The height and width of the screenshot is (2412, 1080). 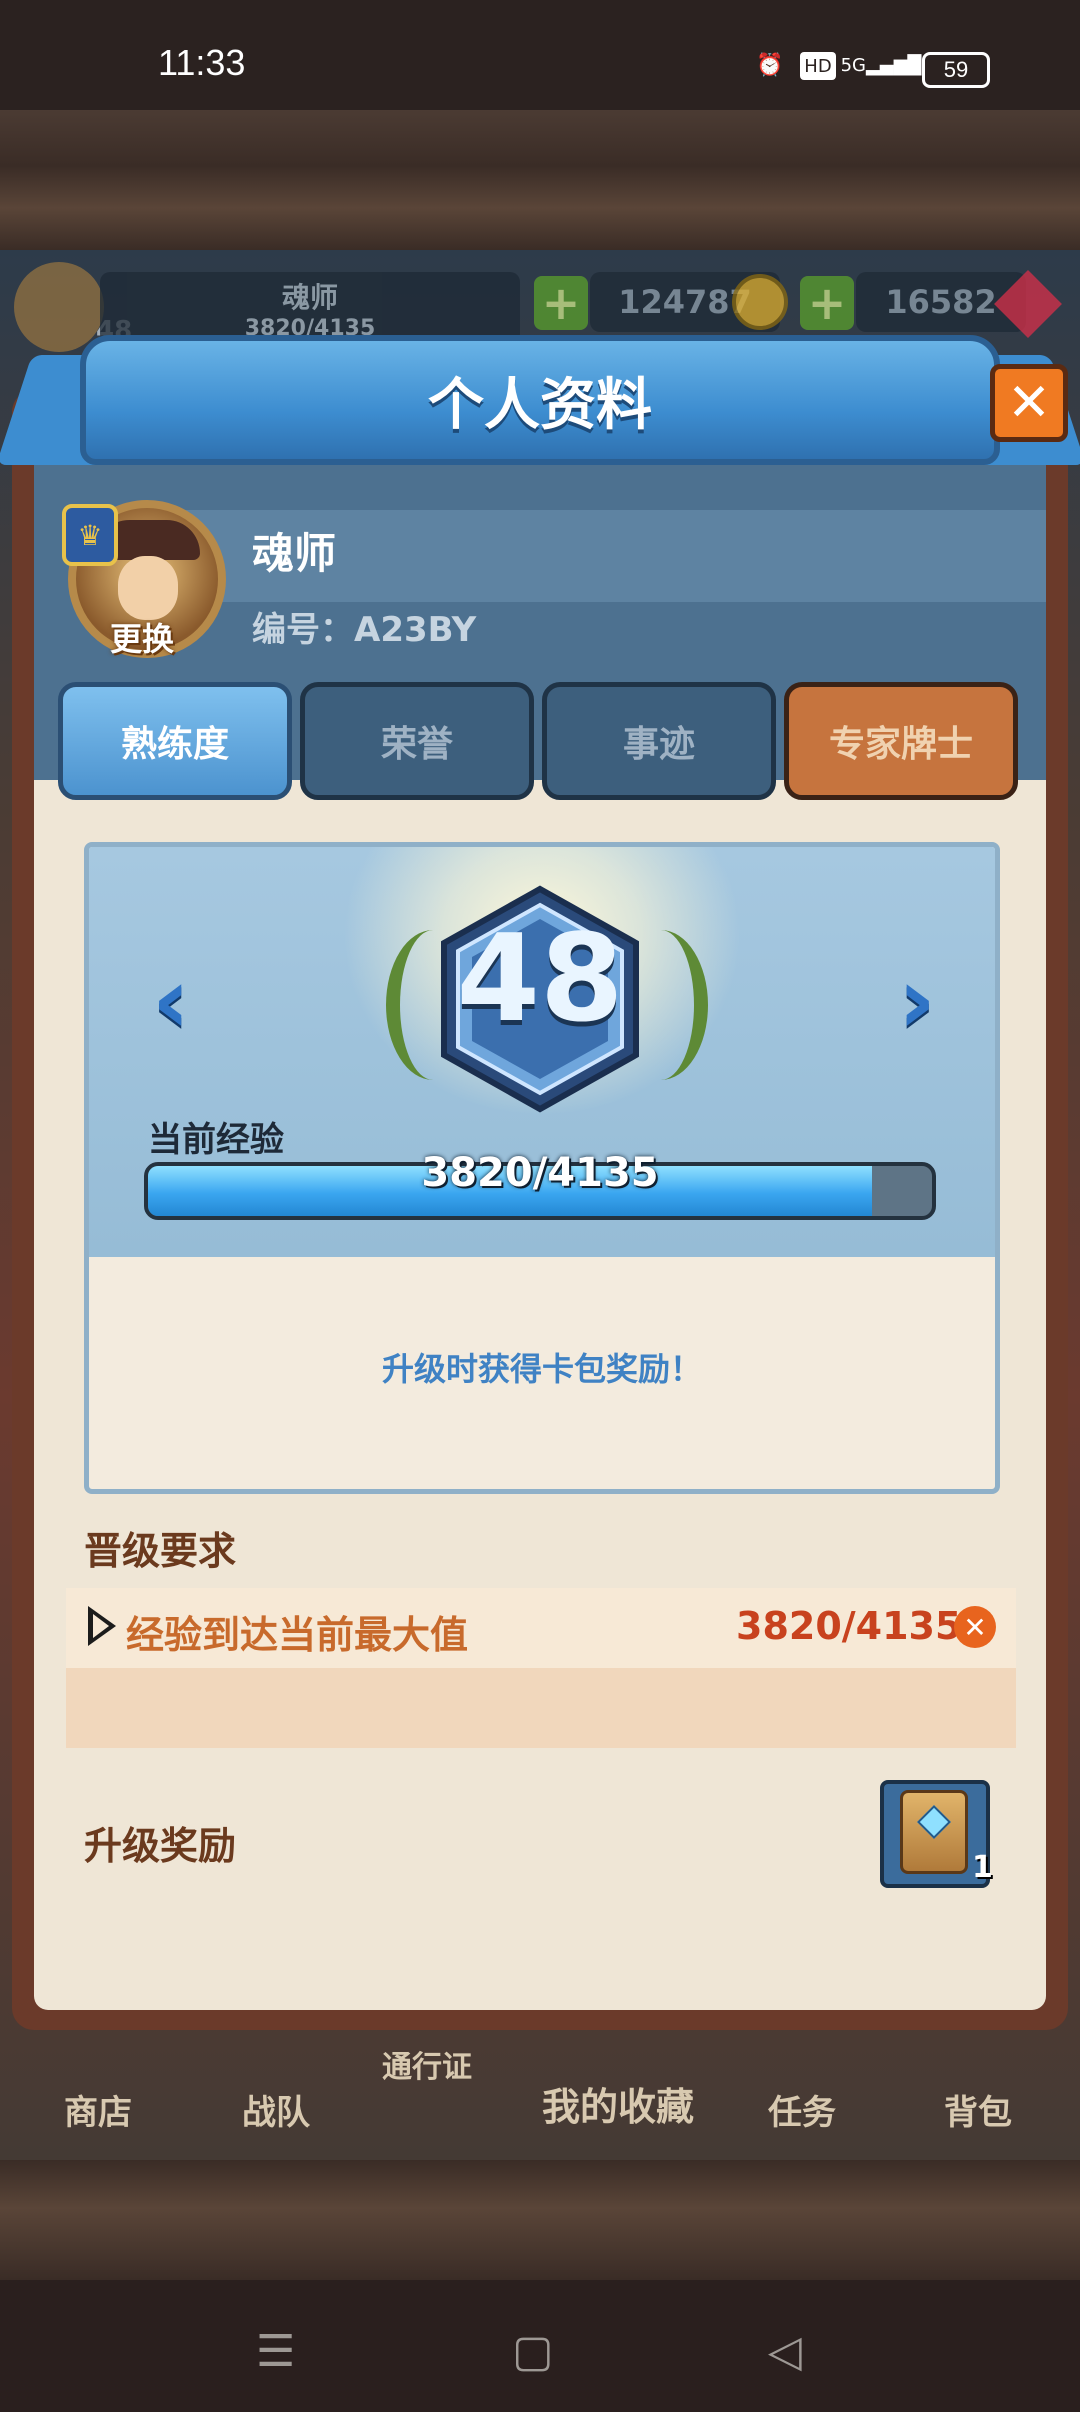 What do you see at coordinates (853, 65) in the screenshot?
I see `network-label: 5G` at bounding box center [853, 65].